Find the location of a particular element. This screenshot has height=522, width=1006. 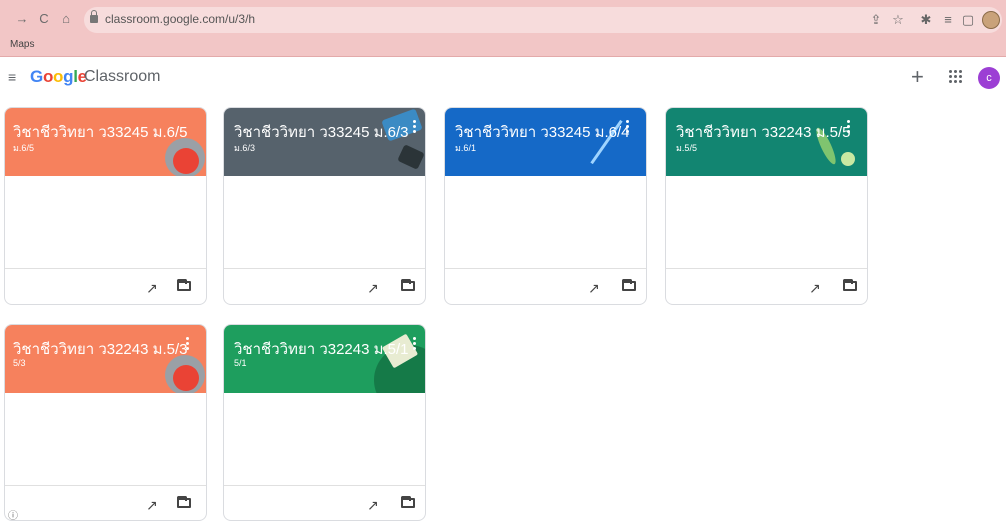

card-section: ม.6/3 is located at coordinates (244, 148).